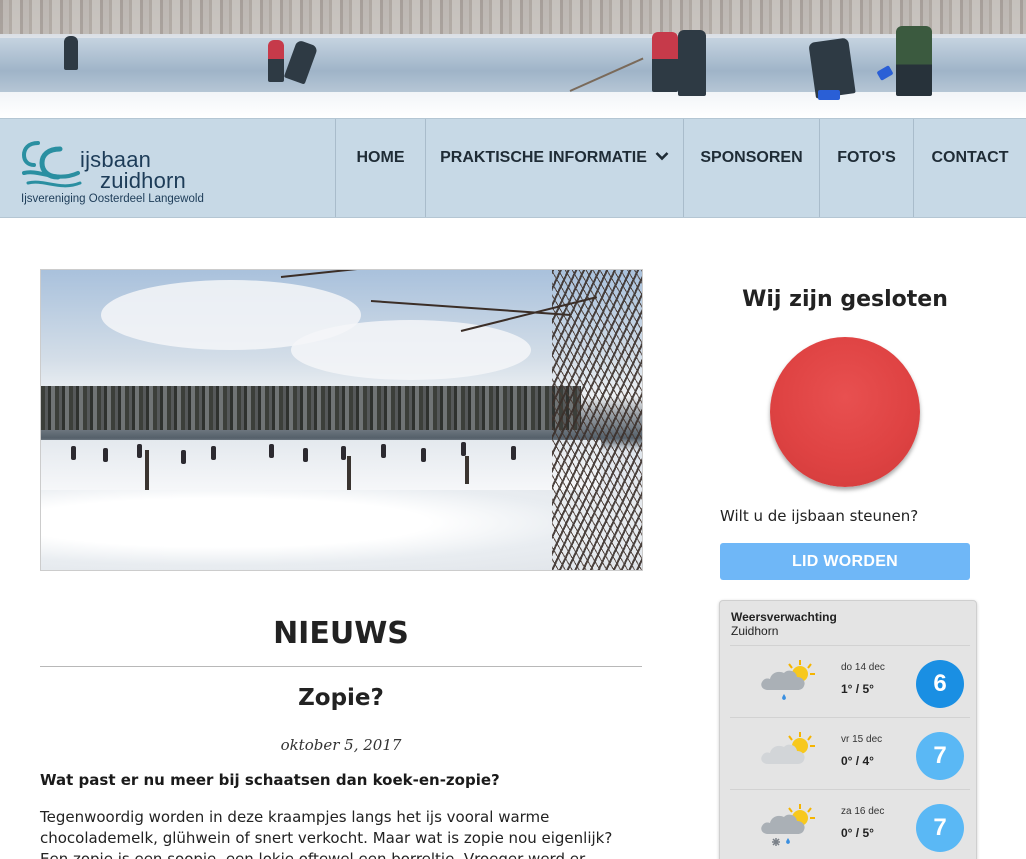  I want to click on nav-item-label: FOTO'S, so click(866, 157).